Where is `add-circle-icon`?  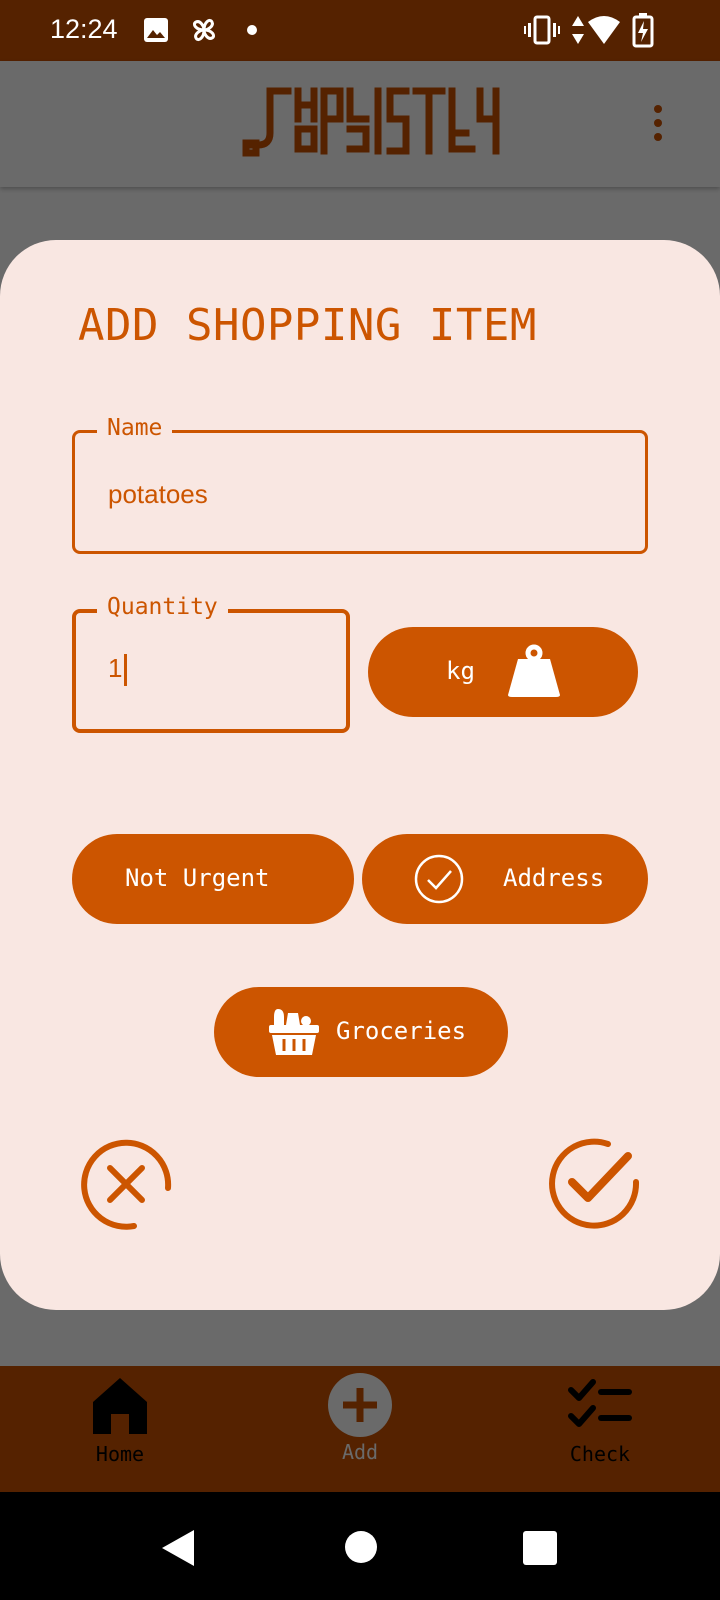 add-circle-icon is located at coordinates (360, 1405).